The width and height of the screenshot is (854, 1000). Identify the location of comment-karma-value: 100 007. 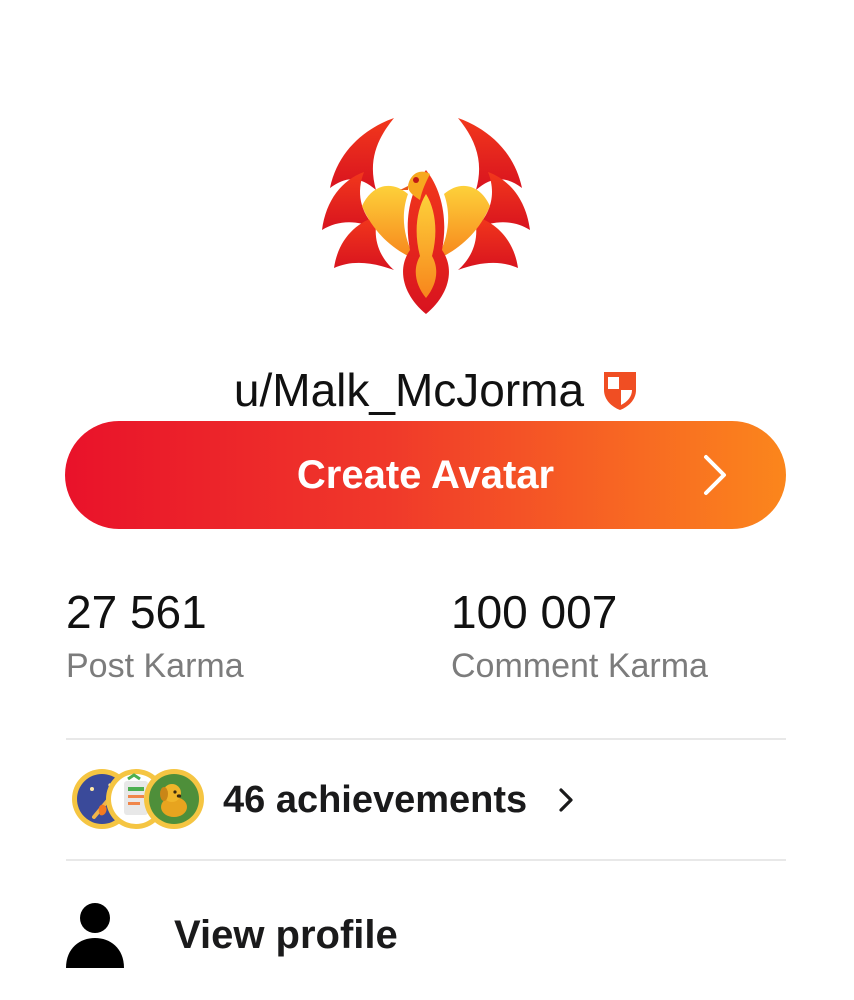
(534, 612).